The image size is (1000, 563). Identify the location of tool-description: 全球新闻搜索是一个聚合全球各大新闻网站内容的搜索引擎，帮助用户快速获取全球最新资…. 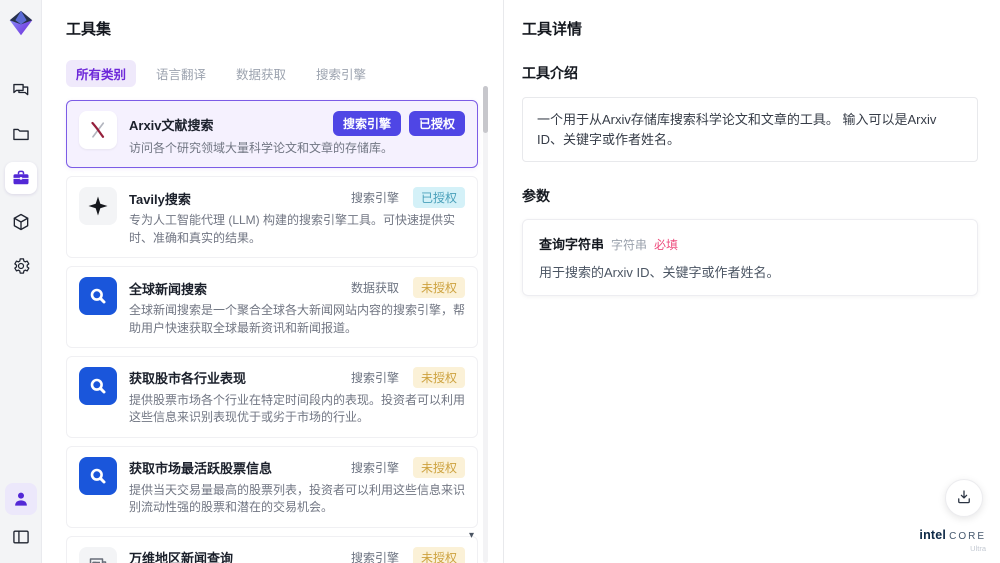
(297, 319).